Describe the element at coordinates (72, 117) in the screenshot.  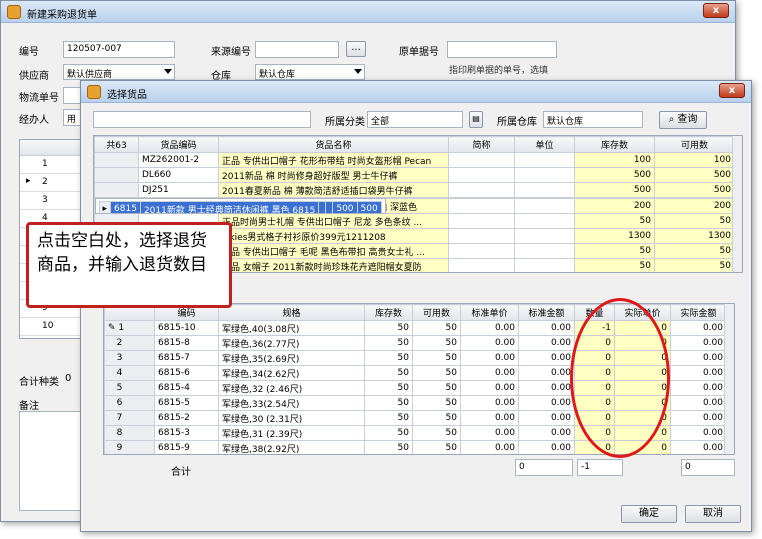
I see `jingban-input: 用` at that location.